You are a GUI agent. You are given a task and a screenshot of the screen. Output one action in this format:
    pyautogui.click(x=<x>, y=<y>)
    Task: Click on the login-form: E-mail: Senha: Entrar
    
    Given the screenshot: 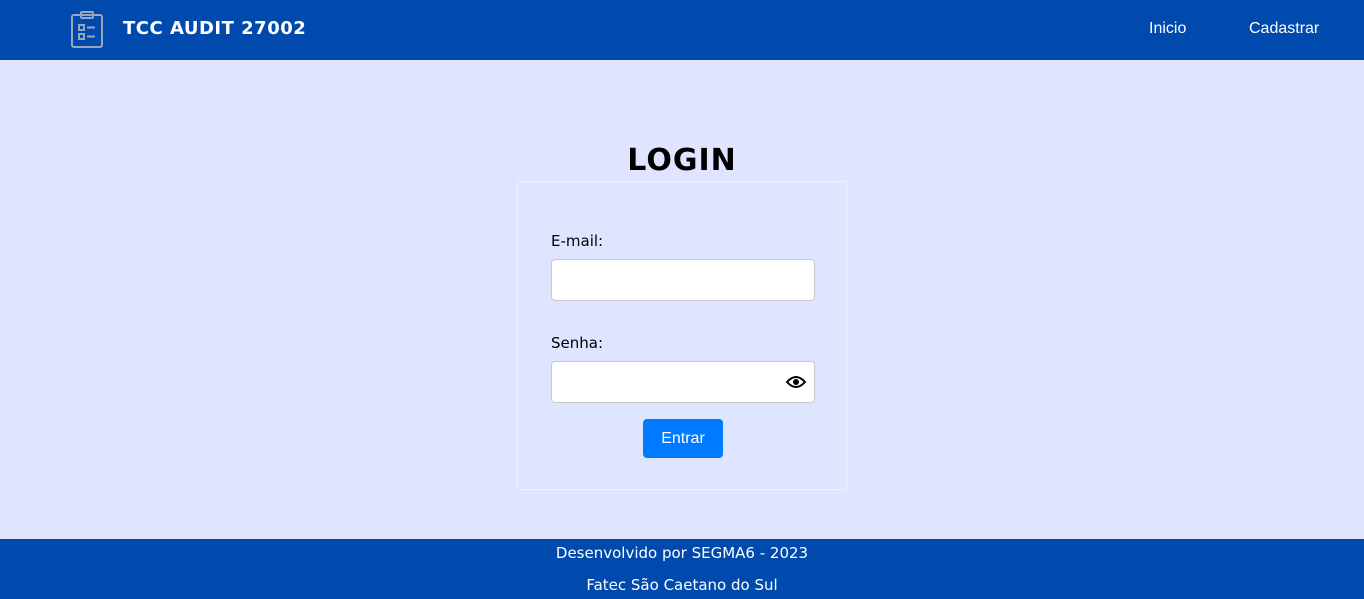 What is the action you would take?
    pyautogui.click(x=682, y=335)
    